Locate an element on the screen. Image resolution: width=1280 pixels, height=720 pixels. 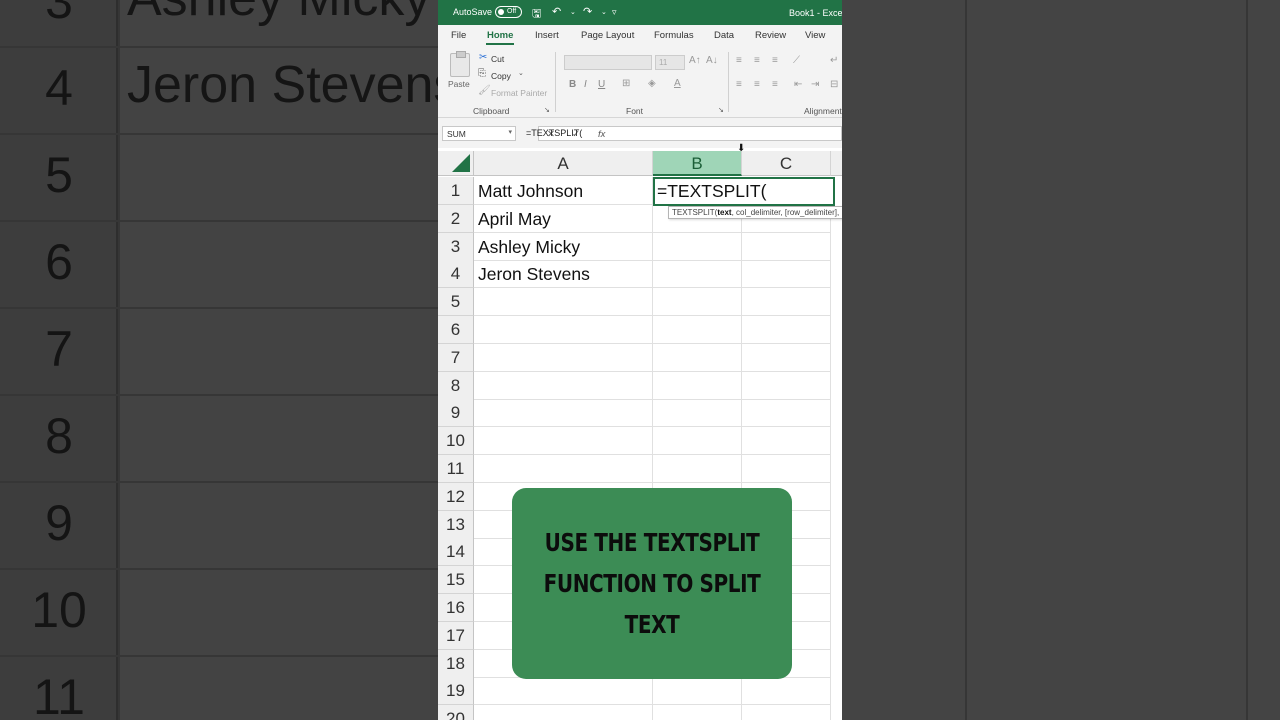
align-center-icon: ≡ is located at coordinates (757, 84).